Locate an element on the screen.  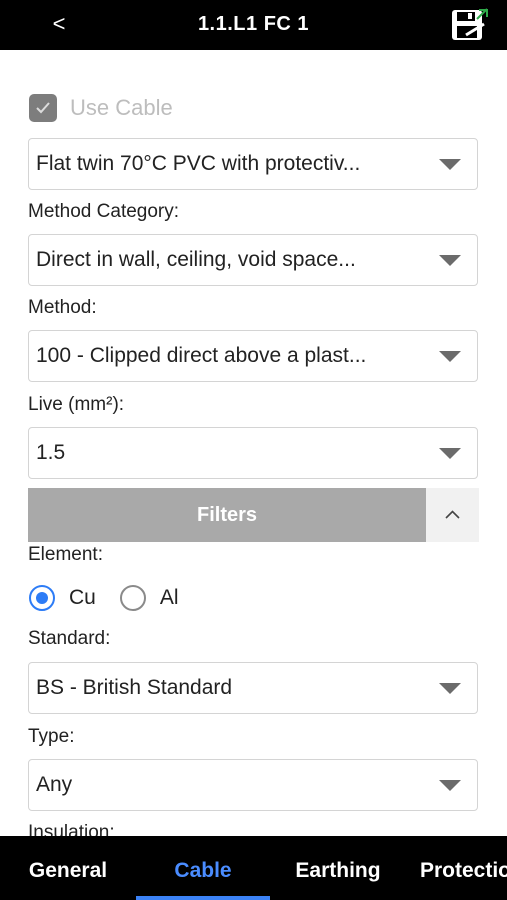
bottom-tab-bar: General Cable Earthing Protectio is located at coordinates (253, 868).